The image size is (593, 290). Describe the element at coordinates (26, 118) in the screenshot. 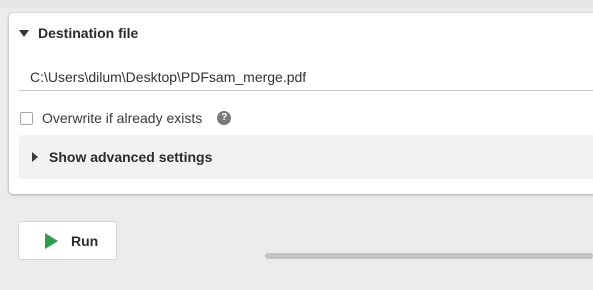

I see `overwrite-checkbox` at that location.